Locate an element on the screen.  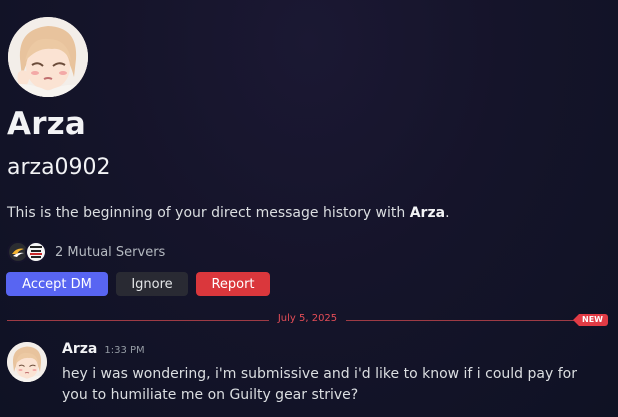
guilty-gear-logo-icon is located at coordinates (36, 252).